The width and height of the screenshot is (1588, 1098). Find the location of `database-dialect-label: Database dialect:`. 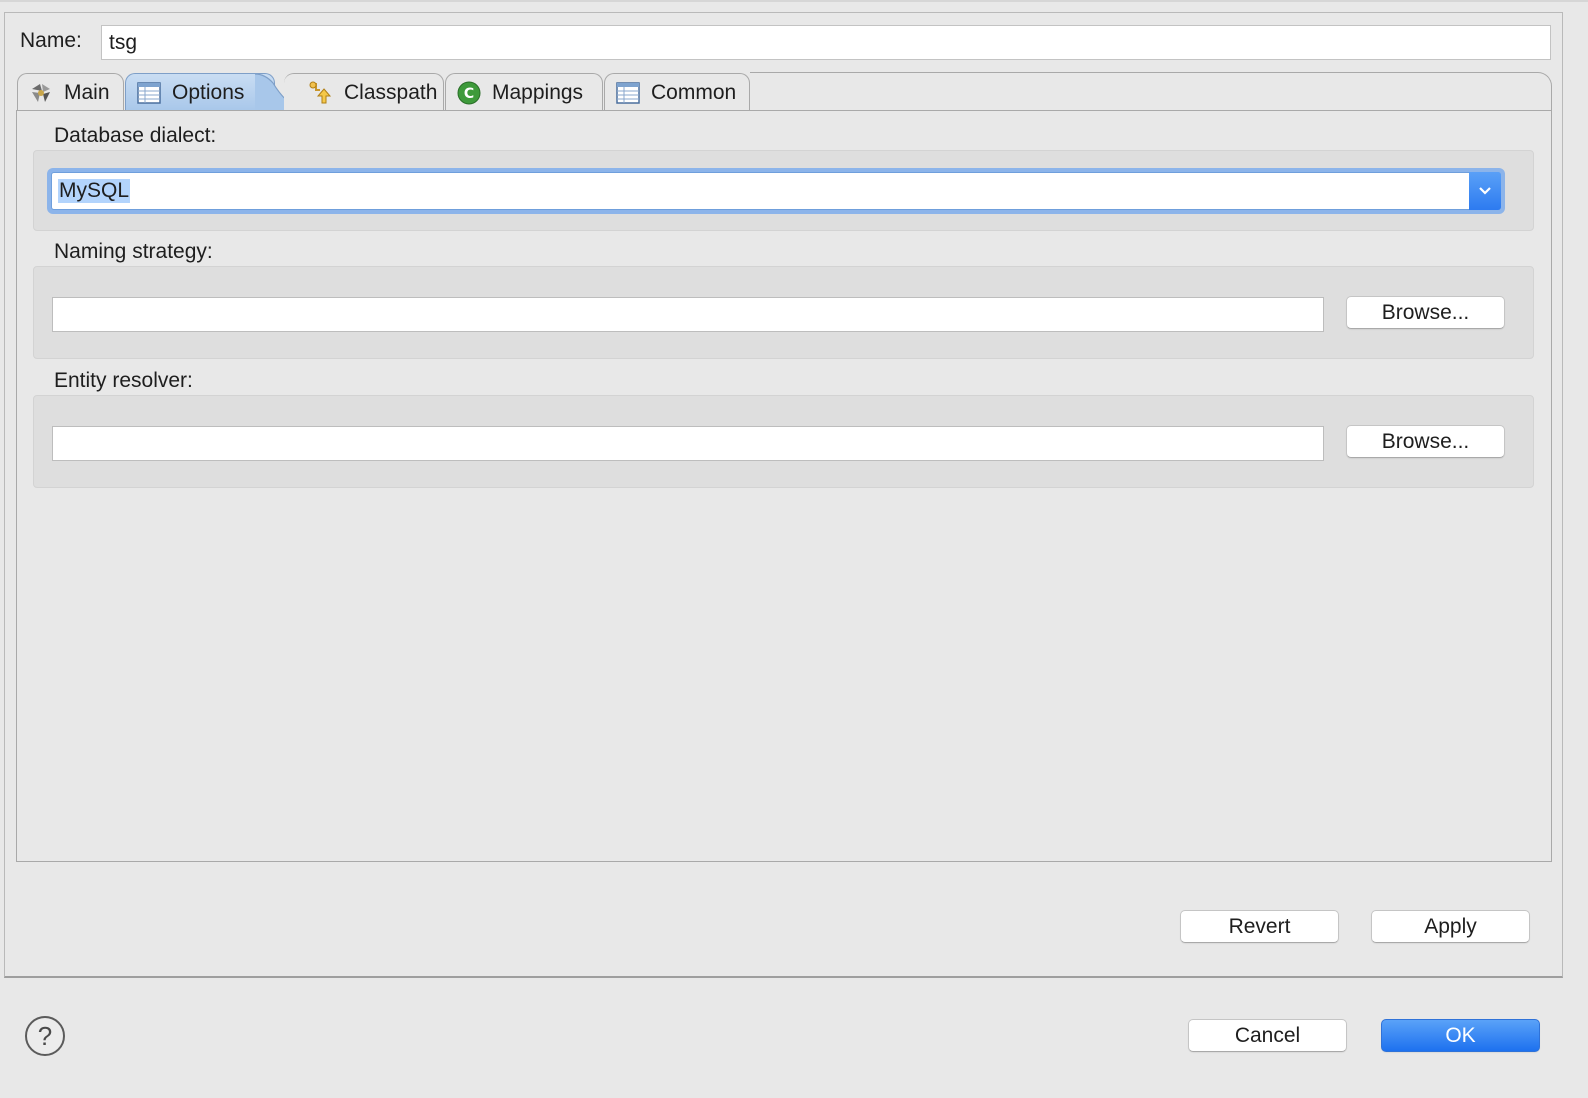

database-dialect-label: Database dialect: is located at coordinates (135, 135).